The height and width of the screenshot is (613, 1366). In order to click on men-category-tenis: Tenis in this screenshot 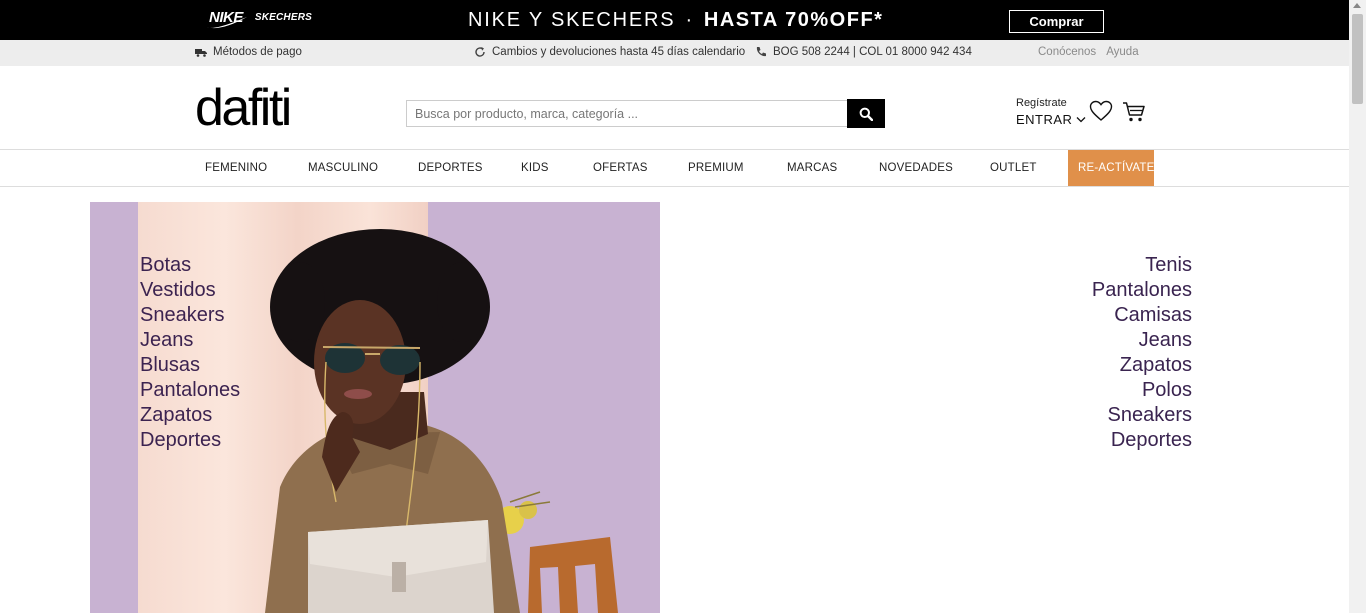, I will do `click(1142, 265)`.